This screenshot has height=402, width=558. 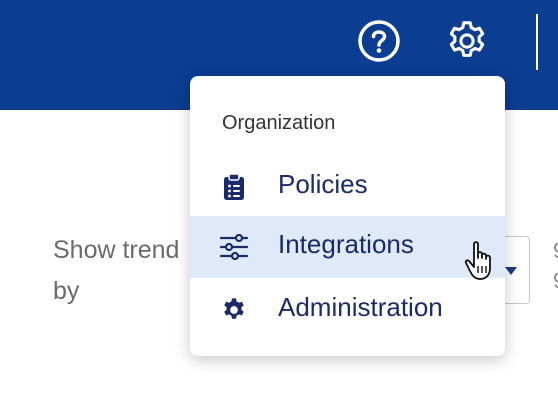 I want to click on settings-button, so click(x=467, y=41).